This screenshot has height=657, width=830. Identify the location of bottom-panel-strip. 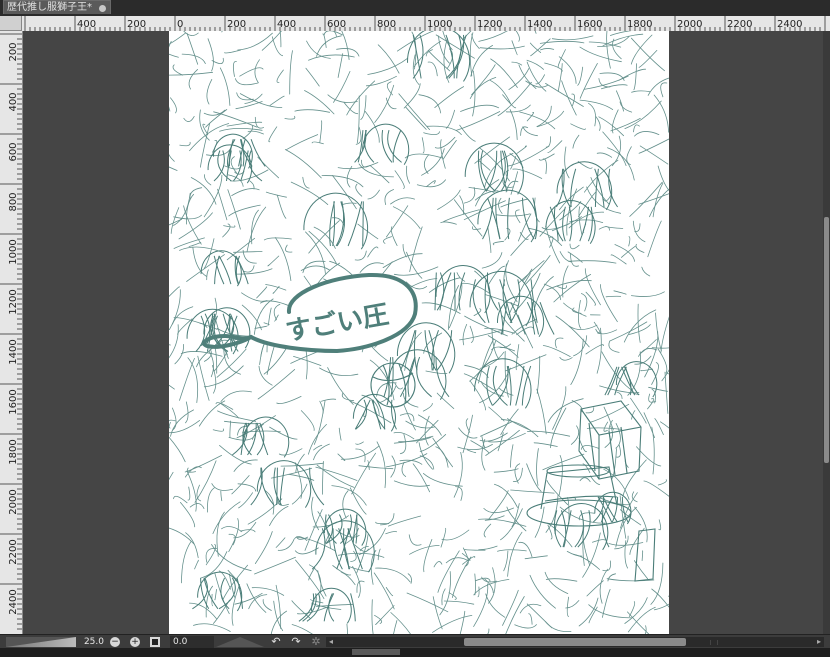
(415, 652).